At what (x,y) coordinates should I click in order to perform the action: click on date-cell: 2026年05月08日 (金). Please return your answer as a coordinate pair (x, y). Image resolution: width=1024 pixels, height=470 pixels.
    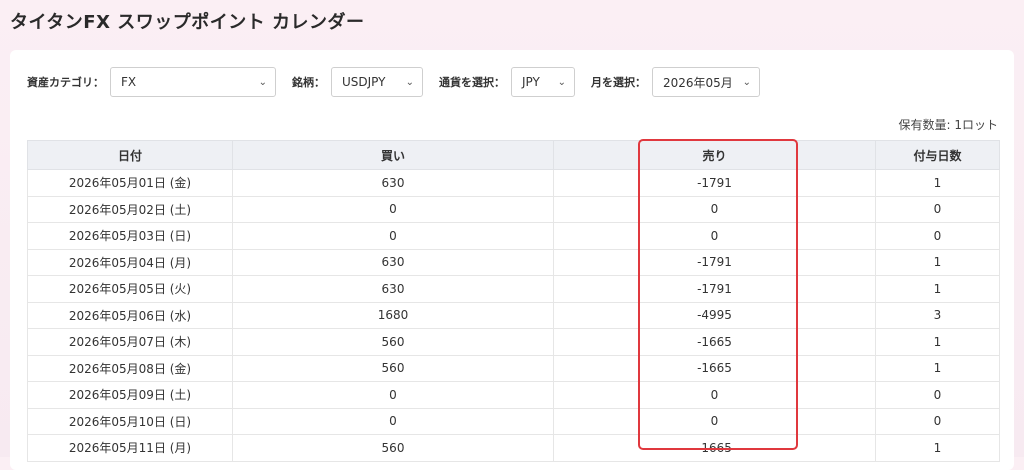
    Looking at the image, I should click on (130, 368).